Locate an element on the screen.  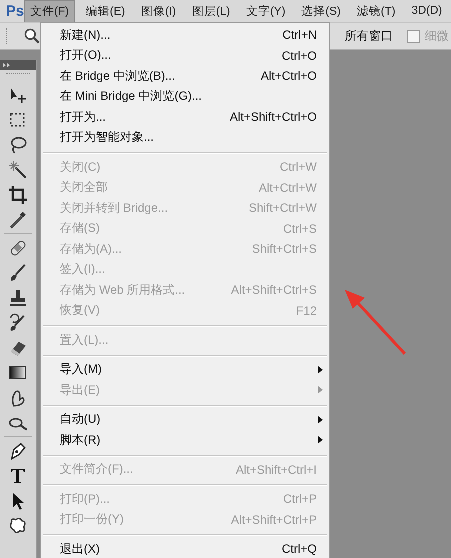
menu-title: 3D(D) is located at coordinates (427, 11).